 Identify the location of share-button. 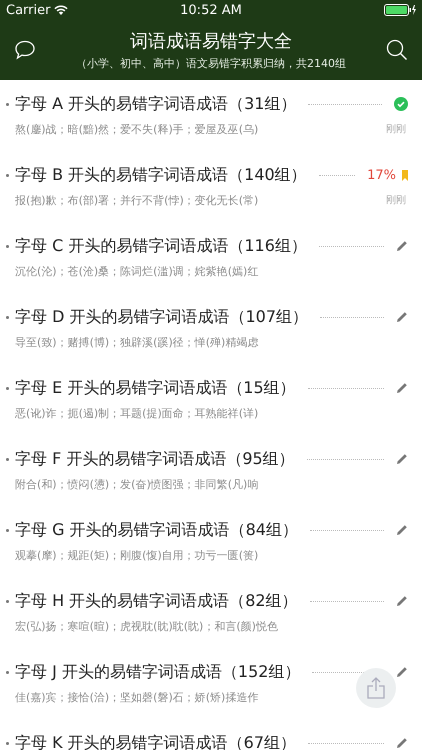
(376, 688).